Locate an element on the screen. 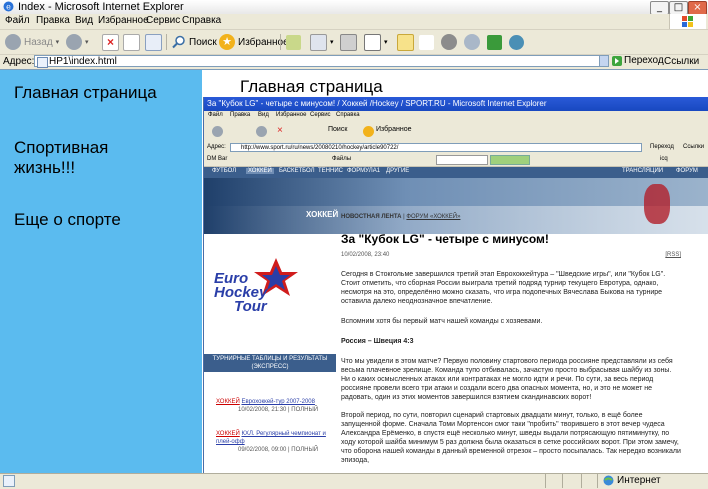  note-icon is located at coordinates (405, 42).